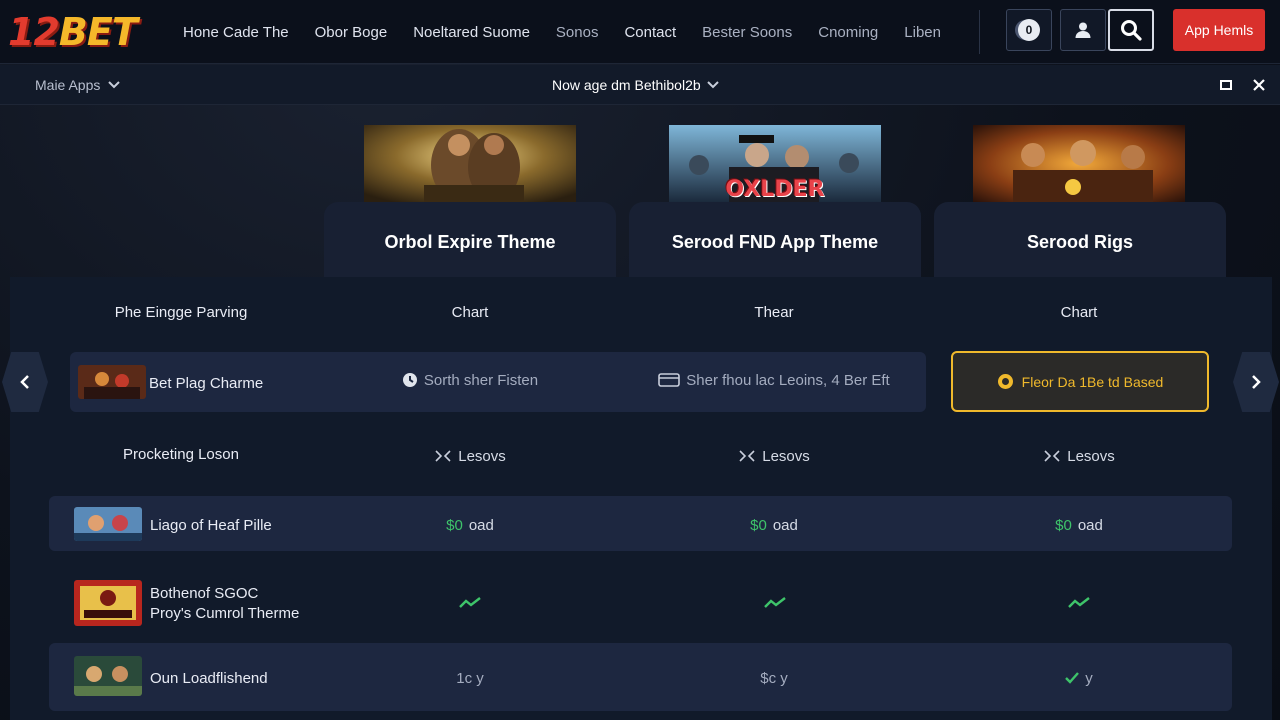 This screenshot has height=720, width=1280. I want to click on row-cell-1: 1c y, so click(470, 678).